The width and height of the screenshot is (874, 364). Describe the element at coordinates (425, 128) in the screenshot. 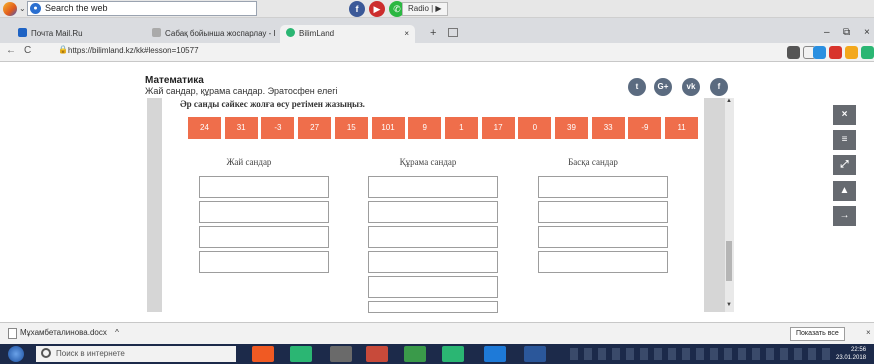

I see `number-tile: 9` at that location.